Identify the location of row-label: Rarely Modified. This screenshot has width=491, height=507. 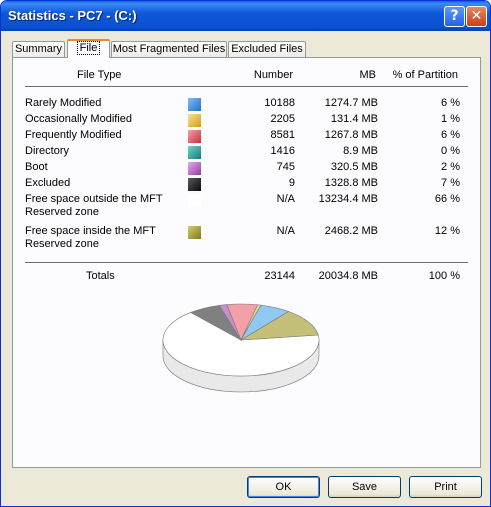
(63, 103).